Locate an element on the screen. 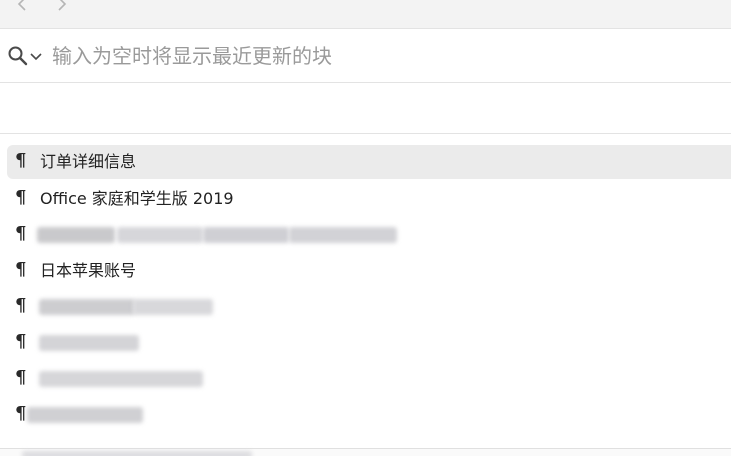 This screenshot has height=456, width=731. search-input is located at coordinates (382, 56).